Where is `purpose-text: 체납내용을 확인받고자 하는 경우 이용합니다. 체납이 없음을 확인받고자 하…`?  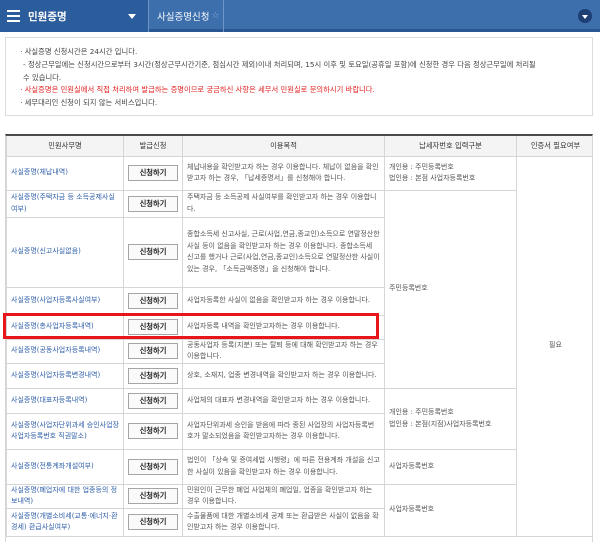 purpose-text: 체납내용을 확인받고자 하는 경우 이용합니다. 체납이 없음을 확인받고자 하… is located at coordinates (283, 173).